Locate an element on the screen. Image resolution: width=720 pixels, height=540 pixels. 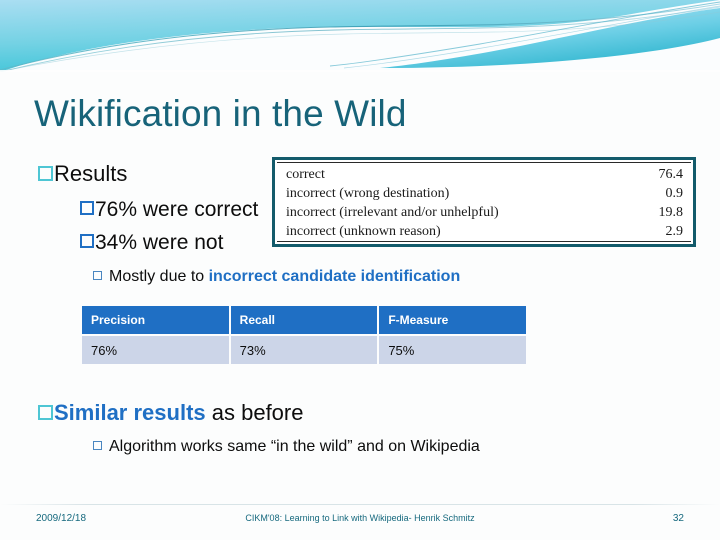
bullet-similar-suffix: as before is located at coordinates (254, 412).